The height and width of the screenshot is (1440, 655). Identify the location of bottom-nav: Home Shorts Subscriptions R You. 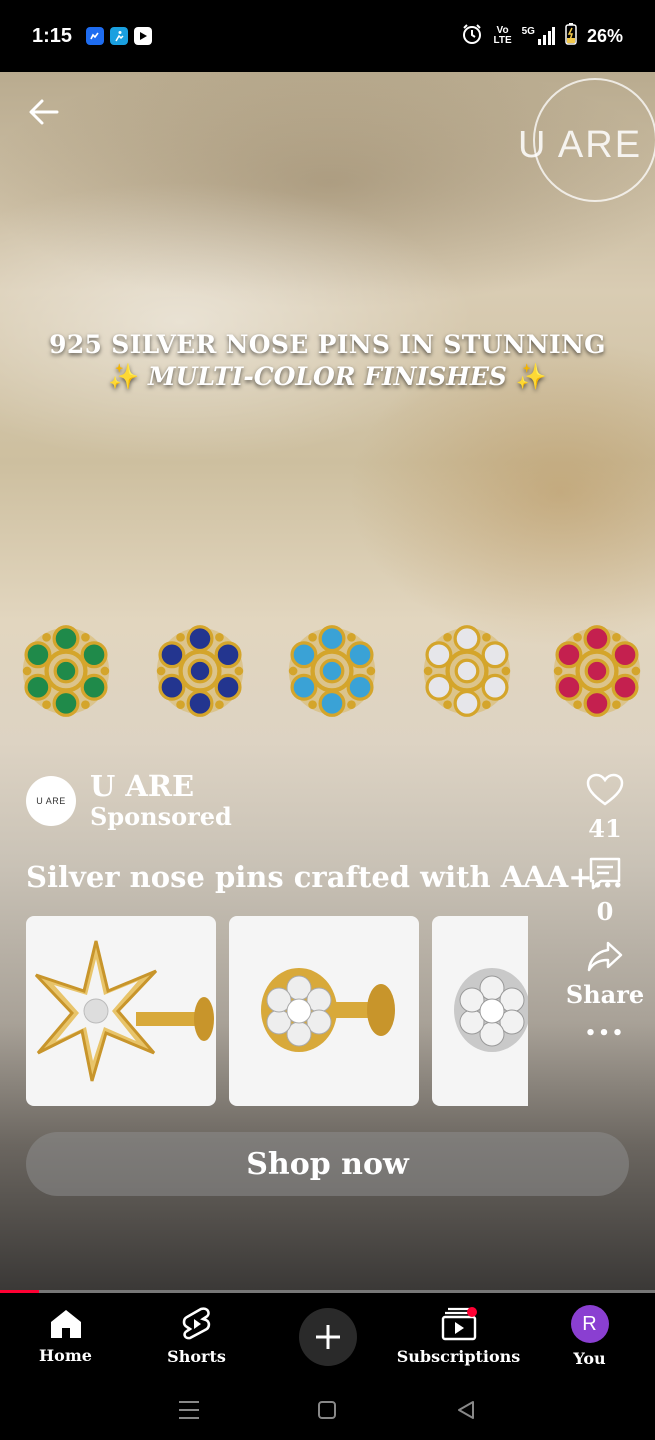
(327, 1336).